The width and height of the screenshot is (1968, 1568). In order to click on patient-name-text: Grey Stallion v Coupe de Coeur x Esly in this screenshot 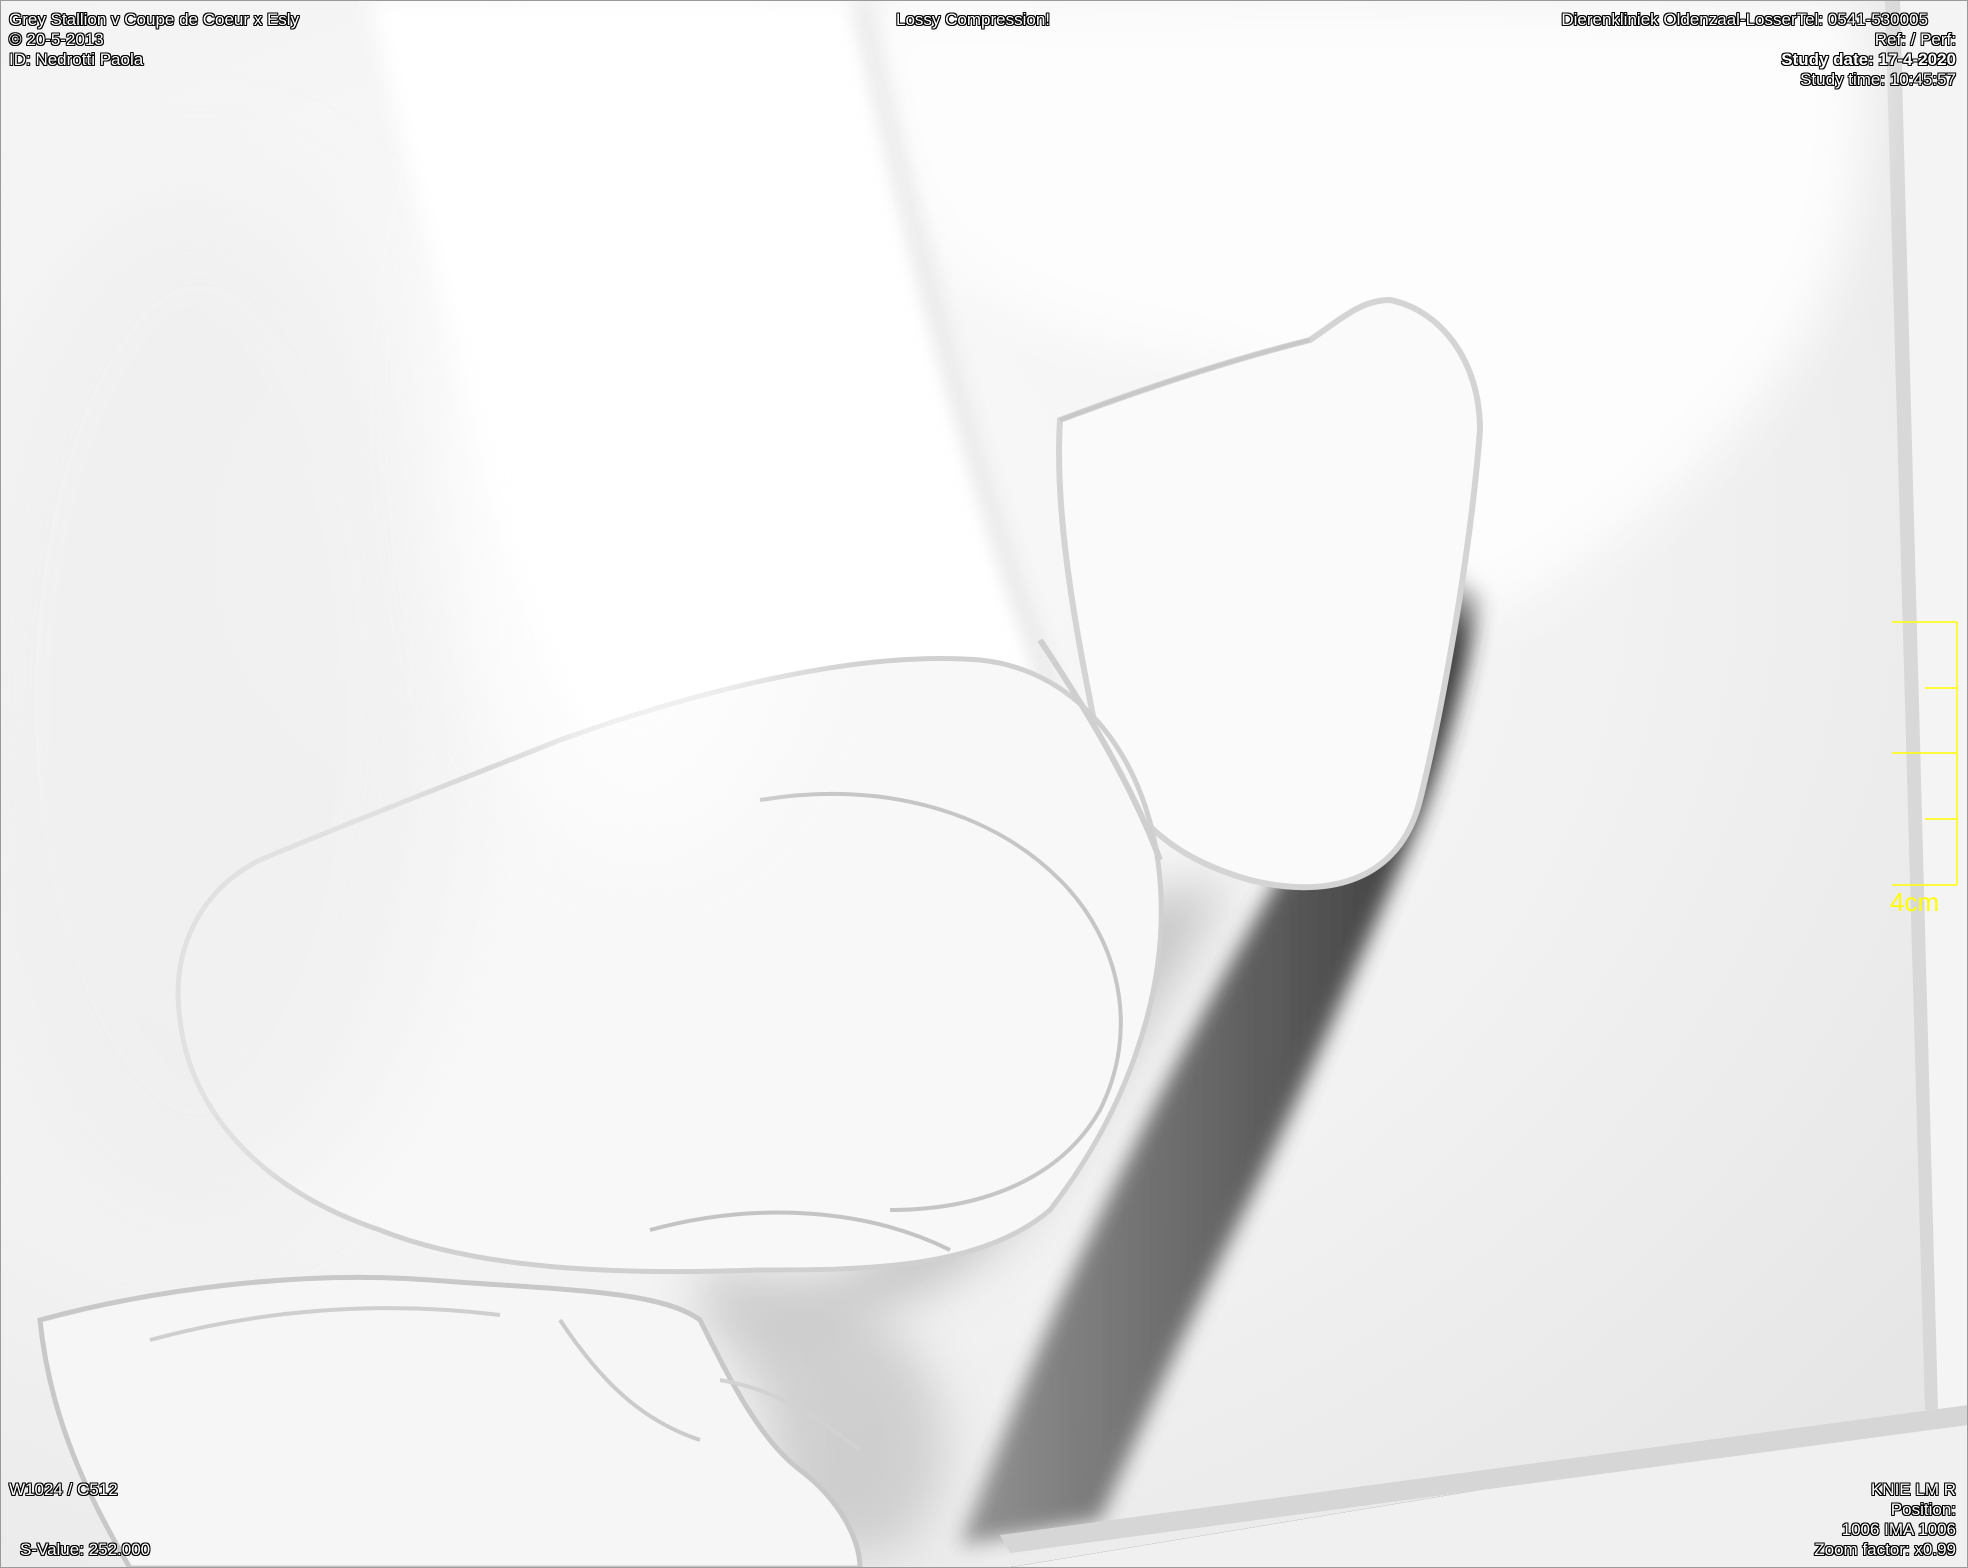, I will do `click(154, 19)`.